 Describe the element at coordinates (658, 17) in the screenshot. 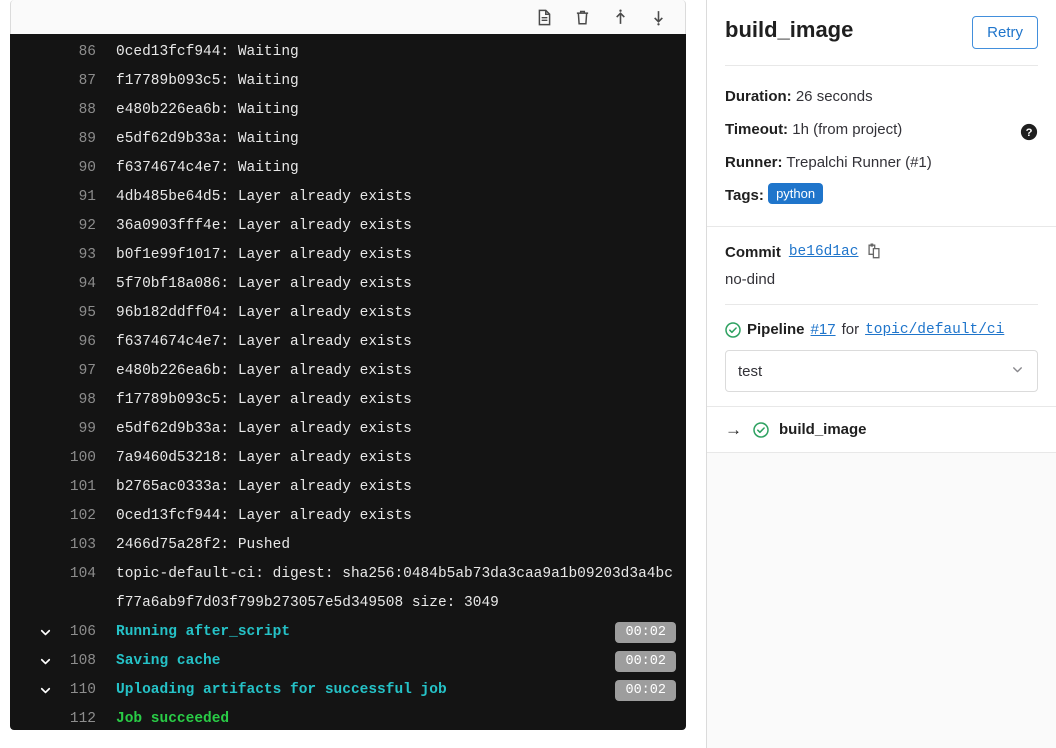

I see `scroll-to-bottom-button` at that location.